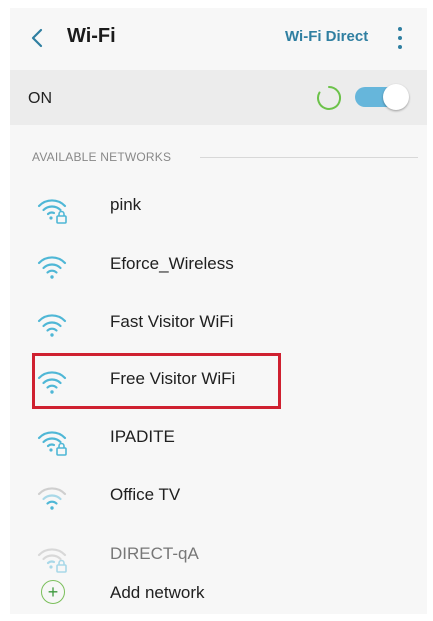 This screenshot has height=621, width=433. Describe the element at coordinates (154, 553) in the screenshot. I see `network-name: DIRECT-qA` at that location.